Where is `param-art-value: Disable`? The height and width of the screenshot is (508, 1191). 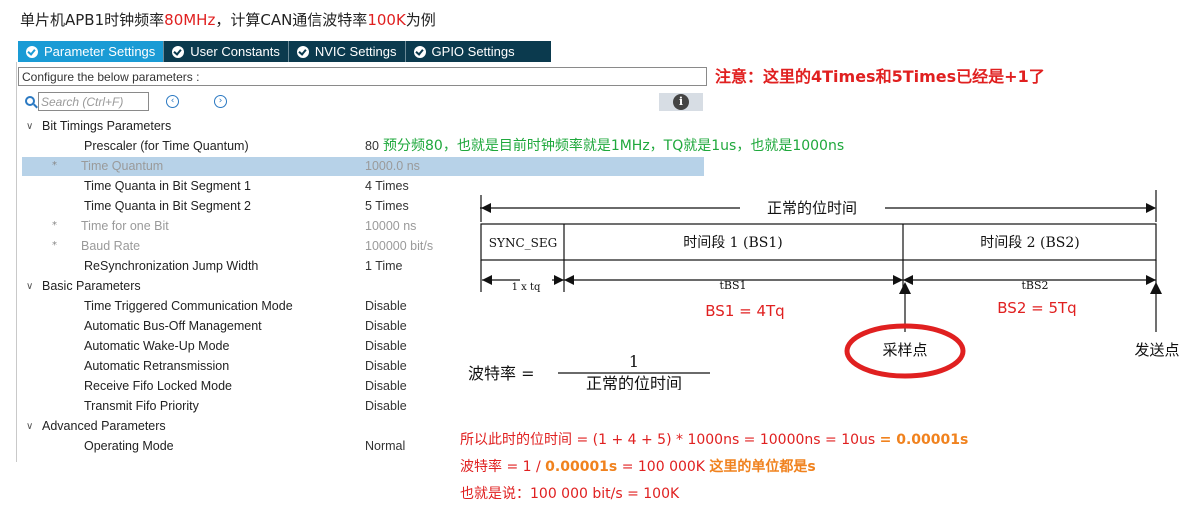 param-art-value: Disable is located at coordinates (386, 366).